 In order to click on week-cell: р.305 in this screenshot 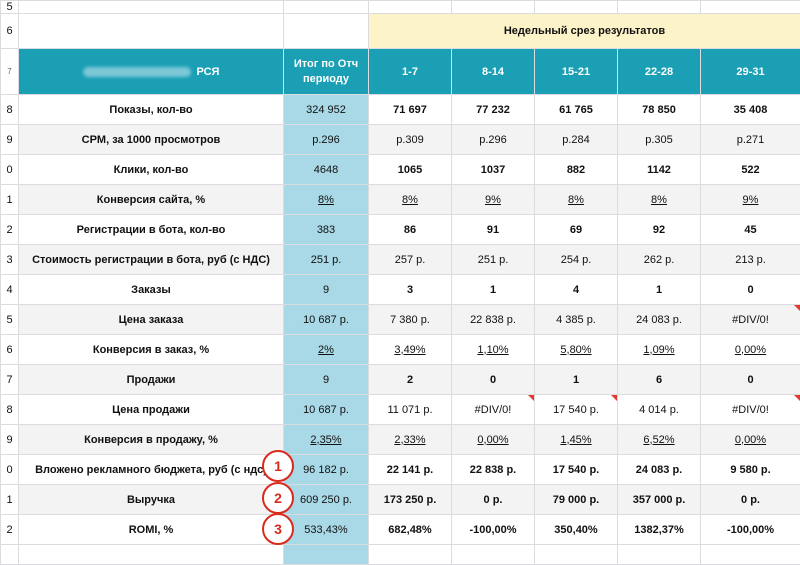, I will do `click(659, 140)`.